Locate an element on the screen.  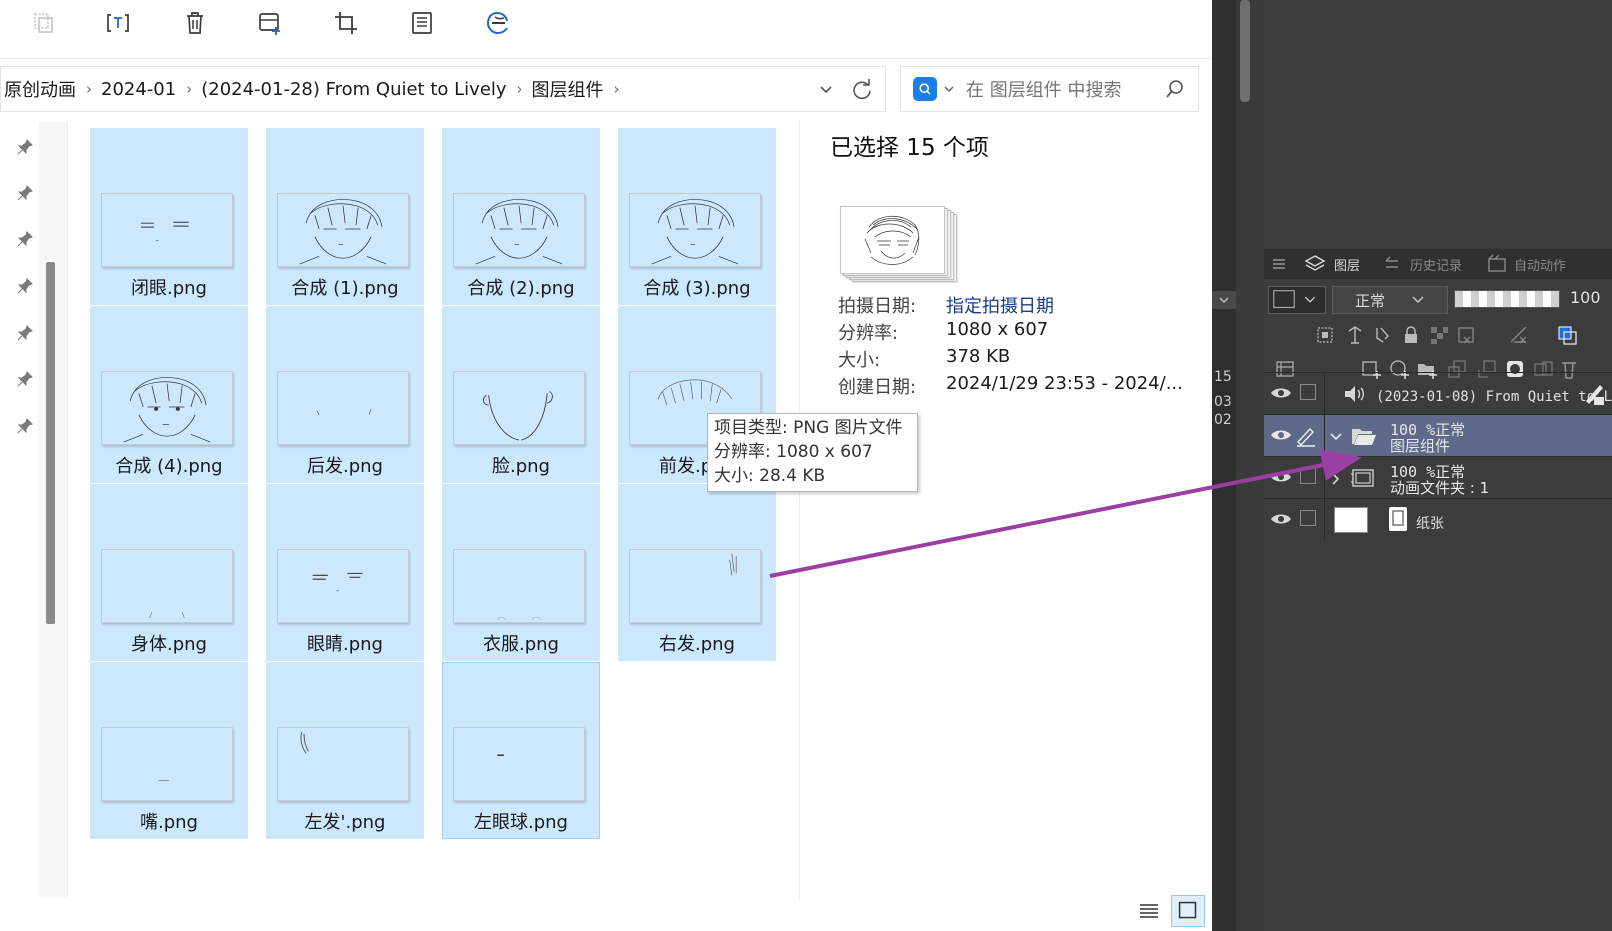
open-with-button is located at coordinates (498, 23).